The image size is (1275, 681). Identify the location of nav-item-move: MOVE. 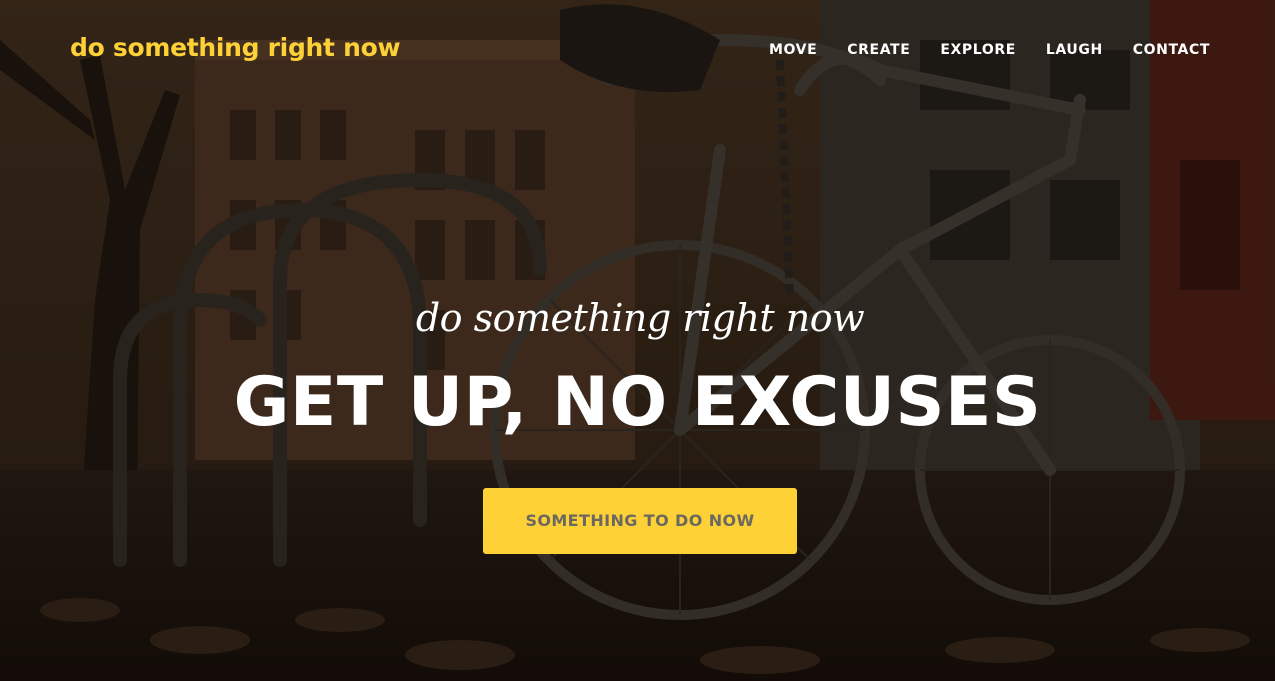
(778, 50).